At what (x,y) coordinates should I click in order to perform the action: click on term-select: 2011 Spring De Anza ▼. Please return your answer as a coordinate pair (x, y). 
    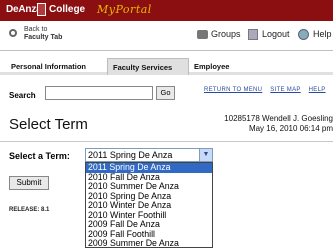
    Looking at the image, I should click on (149, 155).